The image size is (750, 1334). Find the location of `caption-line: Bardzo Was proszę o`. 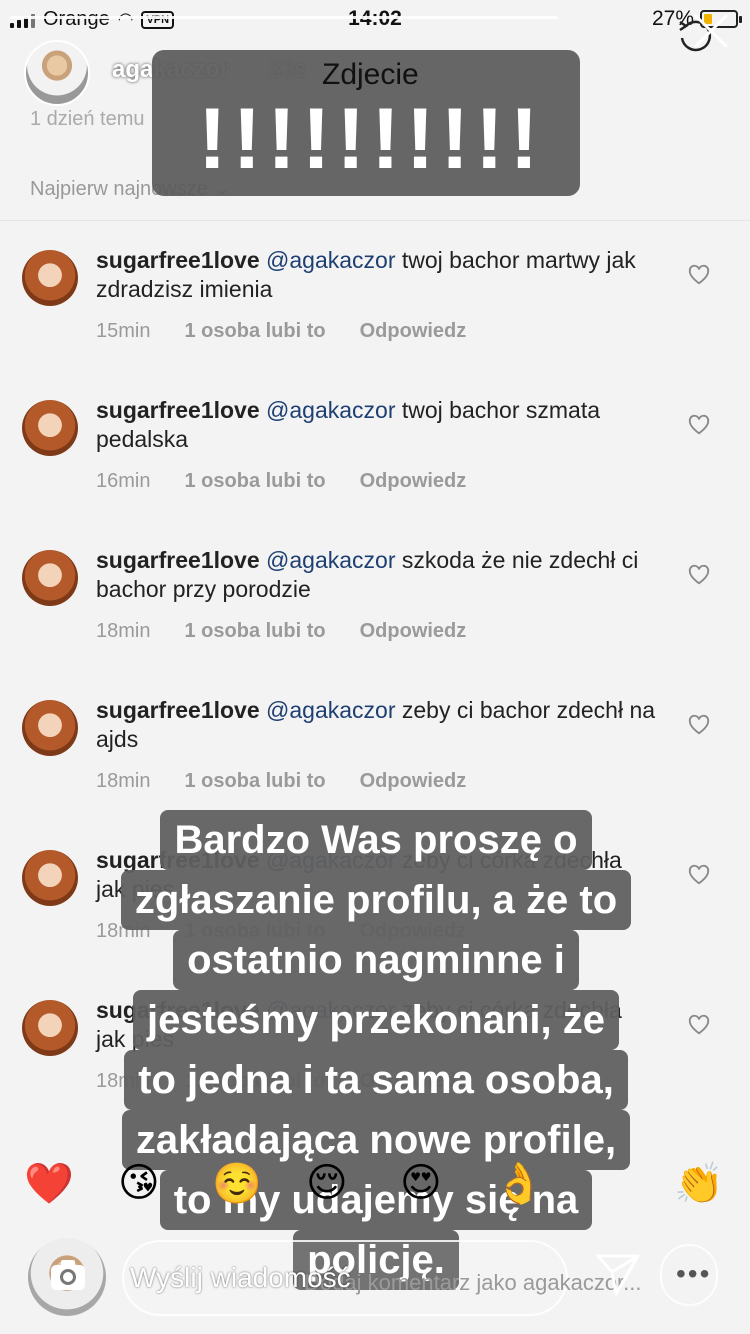

caption-line: Bardzo Was proszę o is located at coordinates (376, 840).